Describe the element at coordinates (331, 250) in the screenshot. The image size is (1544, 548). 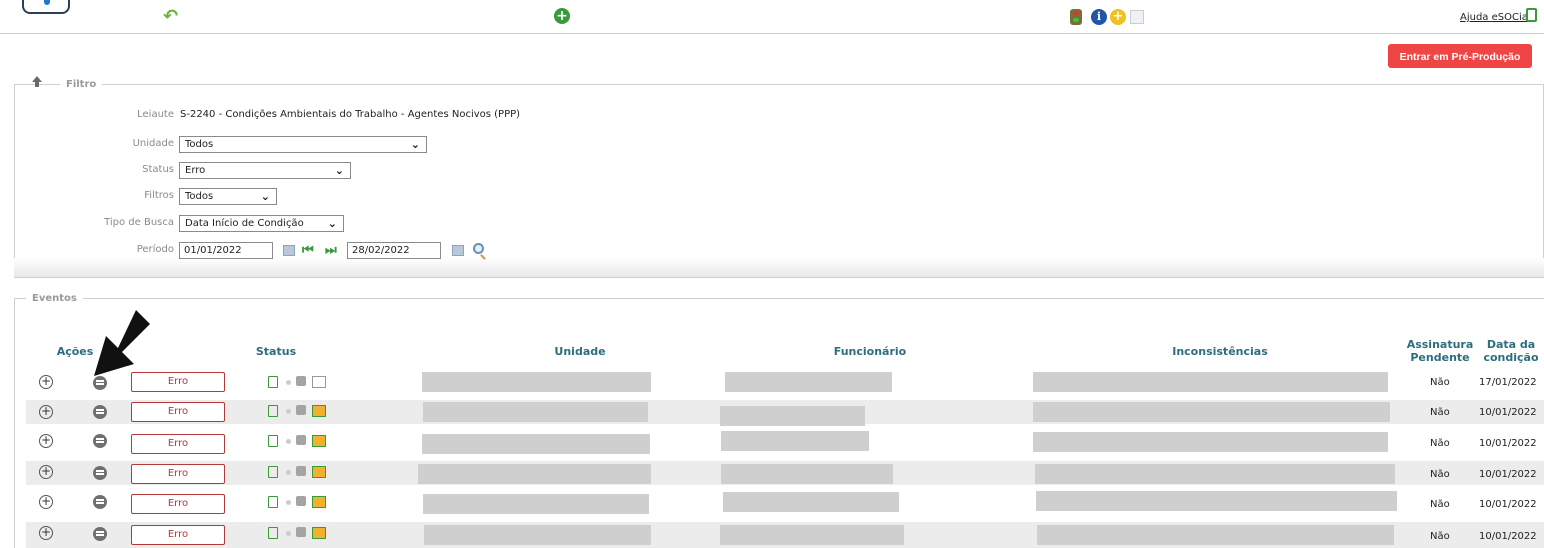
I see `next-last-icon: ⏭` at that location.